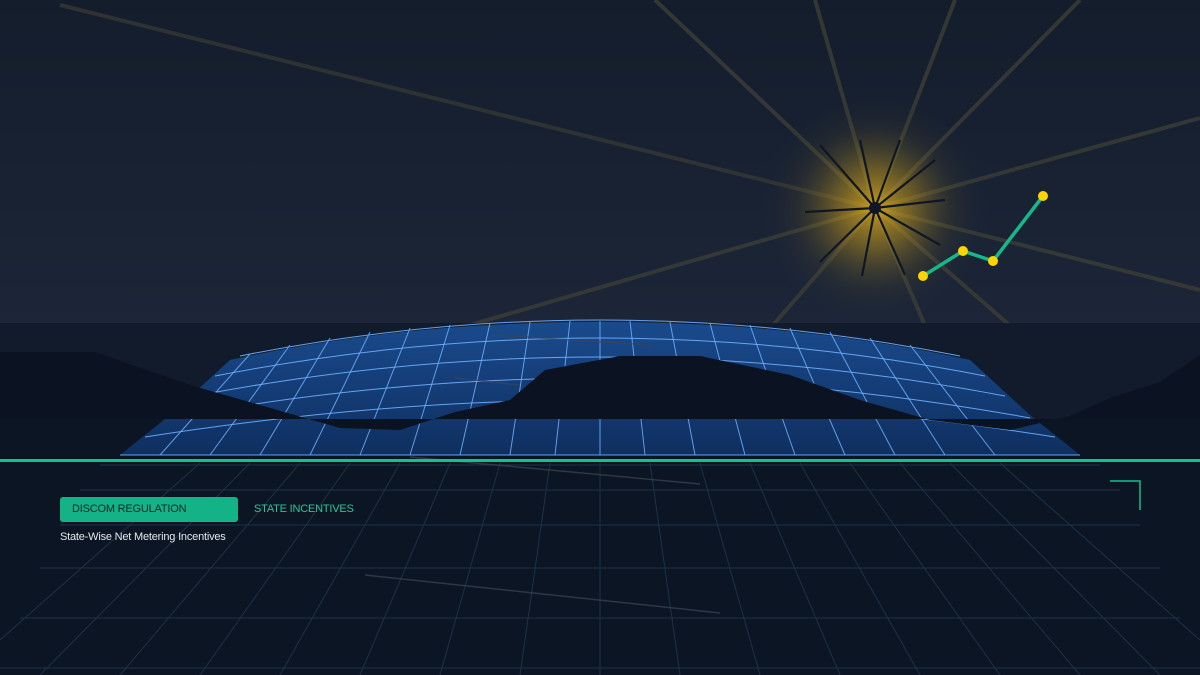  I want to click on accent-divider, so click(600, 460).